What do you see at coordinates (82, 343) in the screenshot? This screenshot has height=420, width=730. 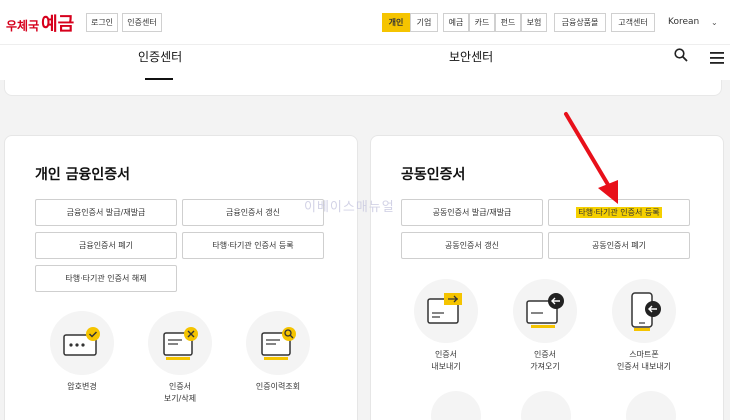 I see `password-change-icon` at bounding box center [82, 343].